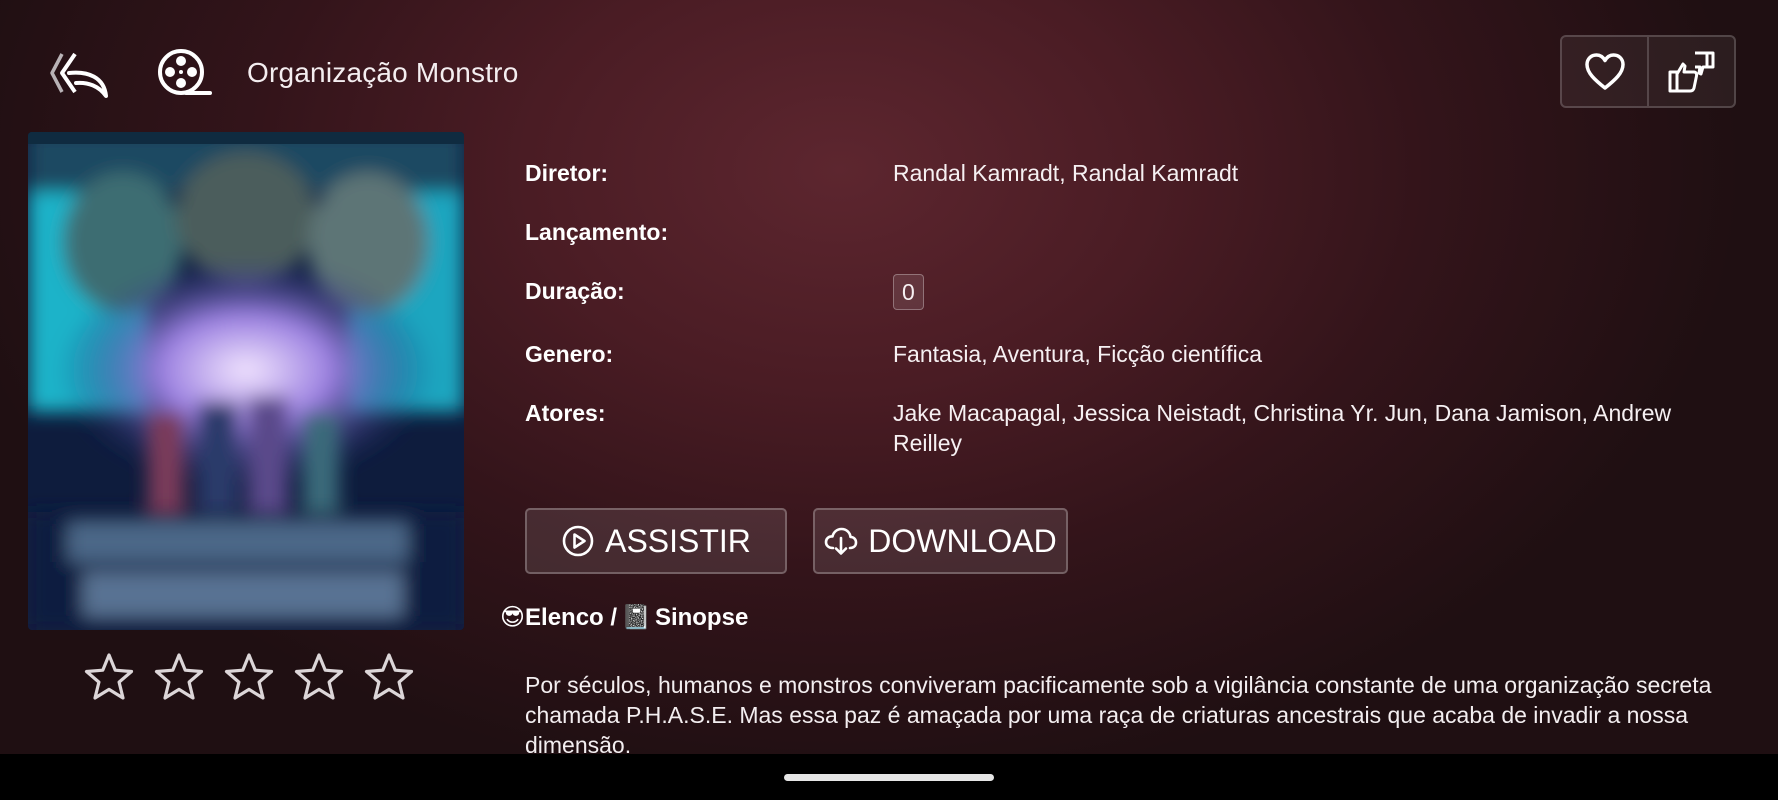 The height and width of the screenshot is (800, 1778). What do you see at coordinates (636, 617) in the screenshot?
I see `notebook-icon: 📓` at bounding box center [636, 617].